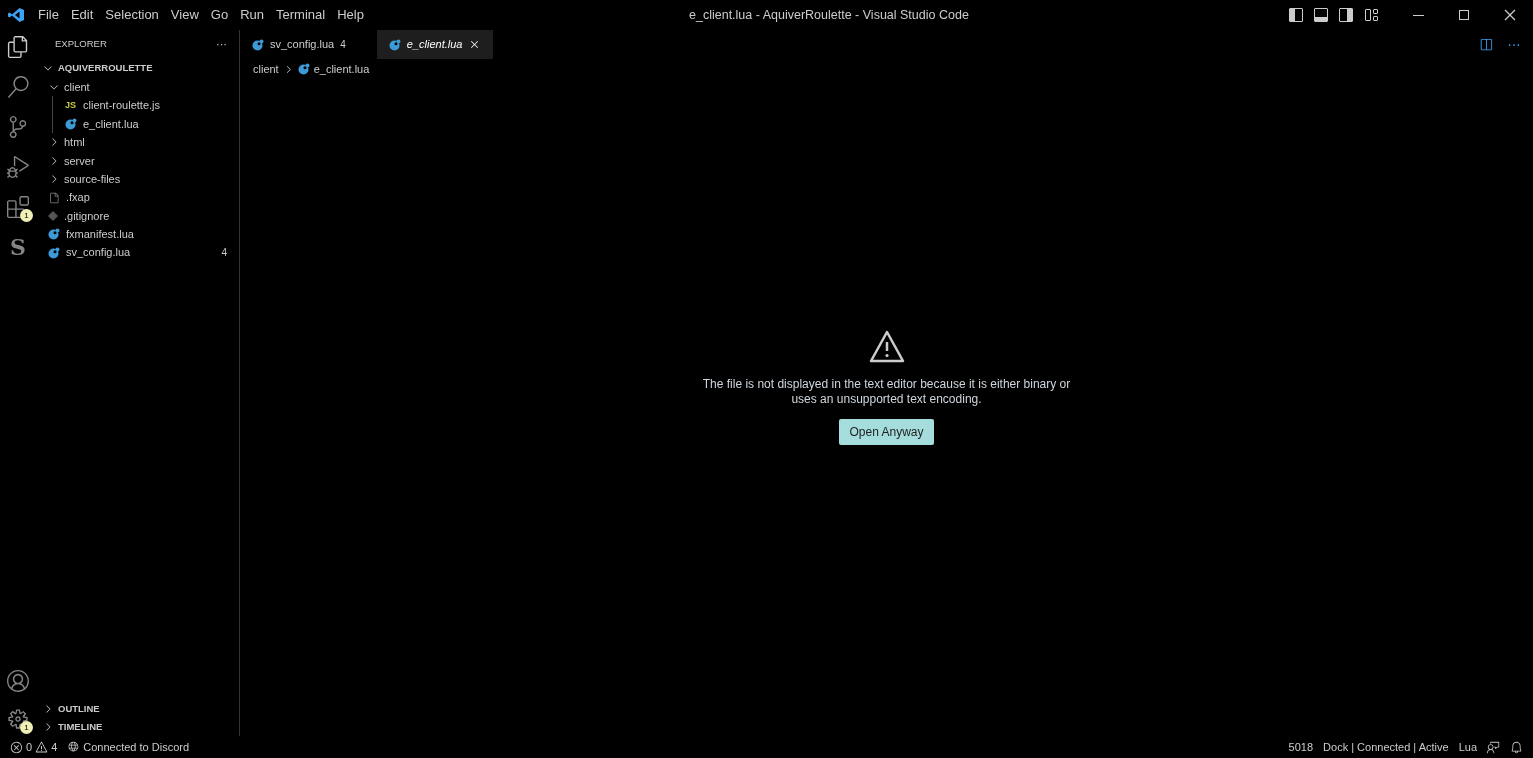 The width and height of the screenshot is (1533, 758). Describe the element at coordinates (137, 216) in the screenshot. I see `explorer-entry: .gitignore` at that location.